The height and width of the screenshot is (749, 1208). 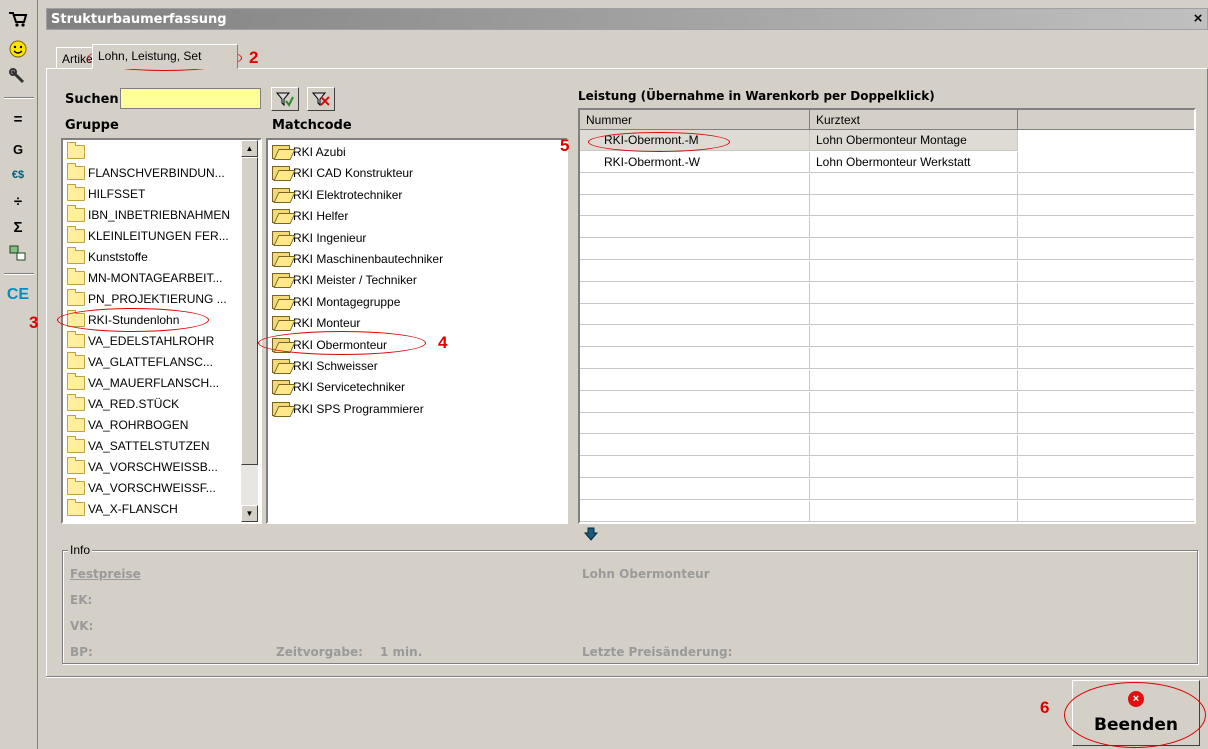 I want to click on scroll-down-icon: ▼, so click(x=249, y=513).